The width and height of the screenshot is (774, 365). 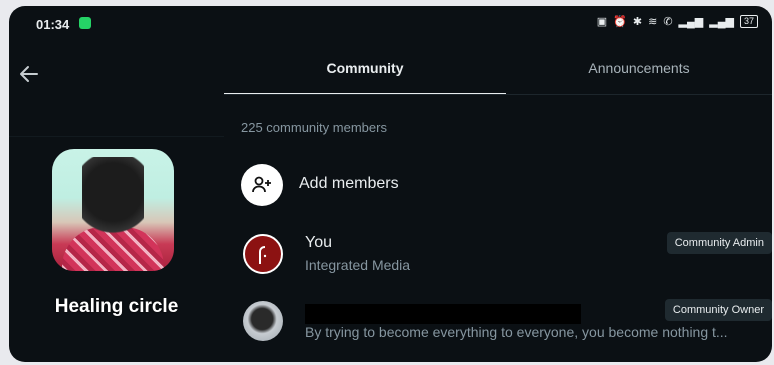 What do you see at coordinates (318, 242) in the screenshot?
I see `member-name: You` at bounding box center [318, 242].